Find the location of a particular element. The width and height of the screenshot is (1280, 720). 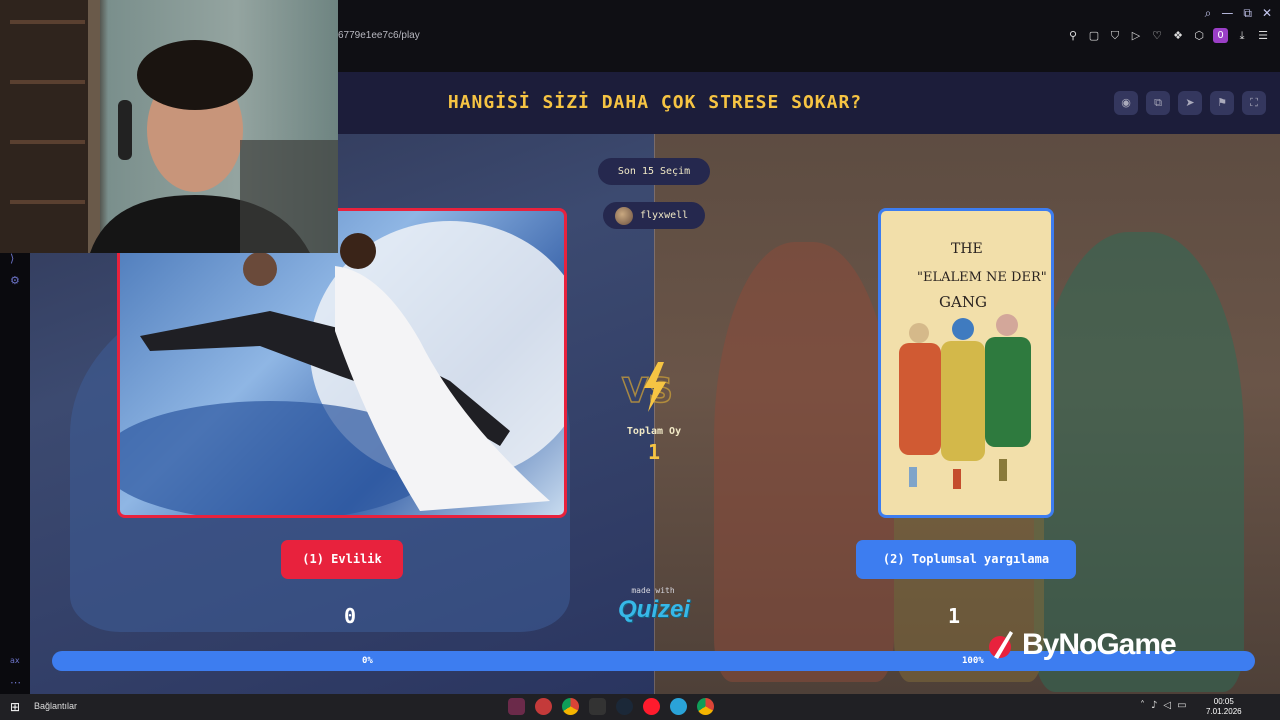

window-controls: ⌕ — ⧉ ✕ is located at coordinates (1238, 13).